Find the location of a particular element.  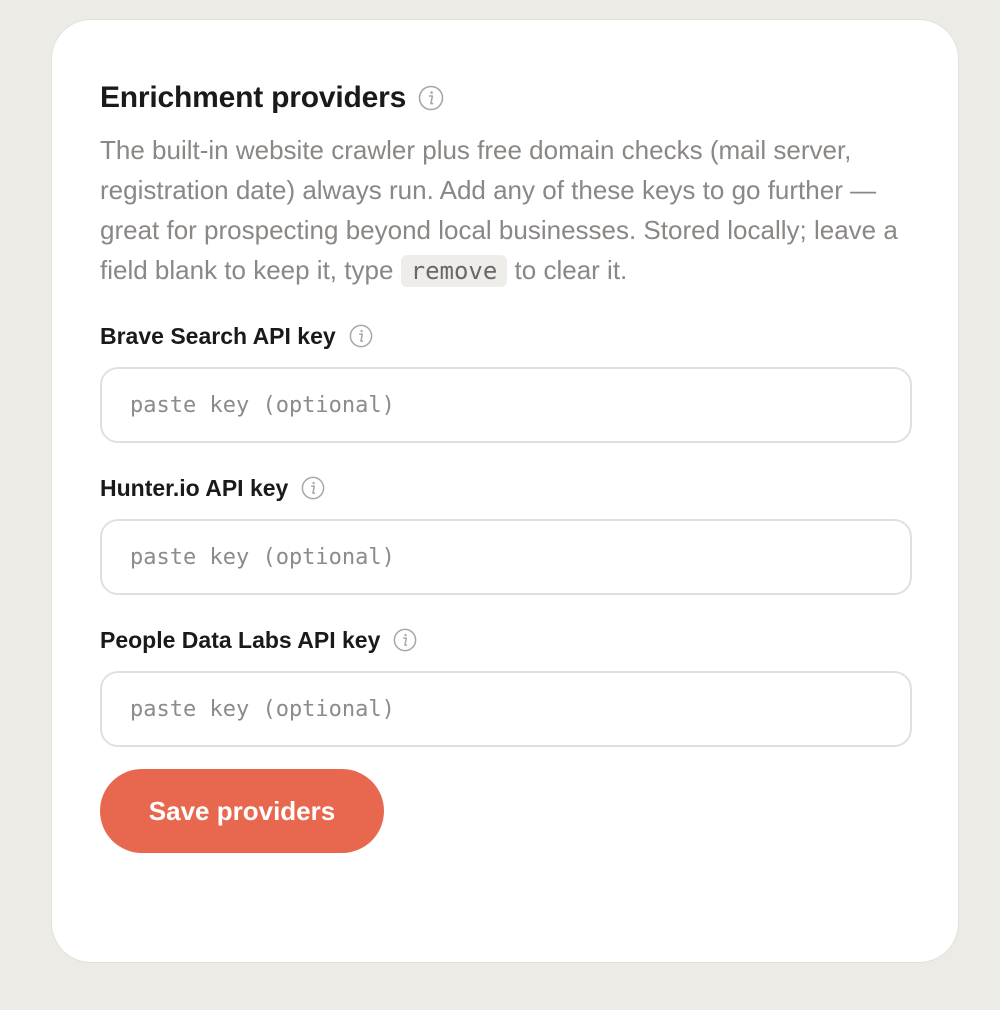

field-label-row: People Data Labs API key is located at coordinates (505, 640).